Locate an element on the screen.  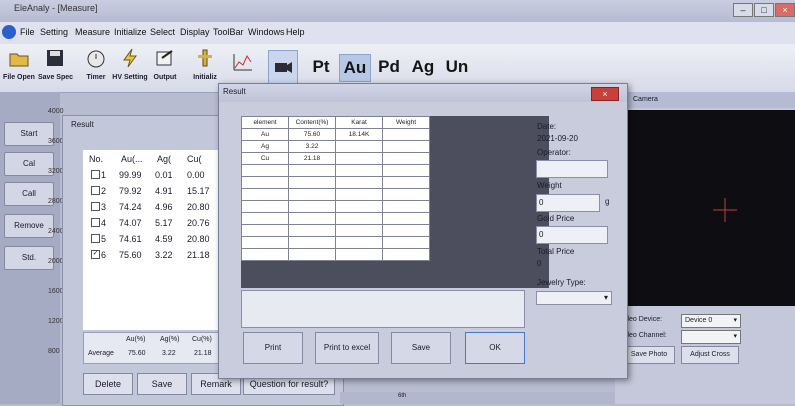
crosshair-icon is located at coordinates (725, 210).